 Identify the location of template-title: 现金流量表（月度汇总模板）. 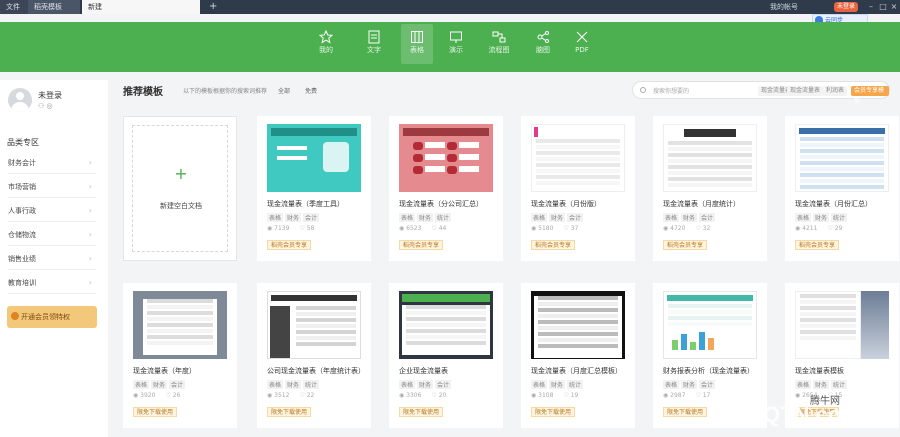
(579, 371).